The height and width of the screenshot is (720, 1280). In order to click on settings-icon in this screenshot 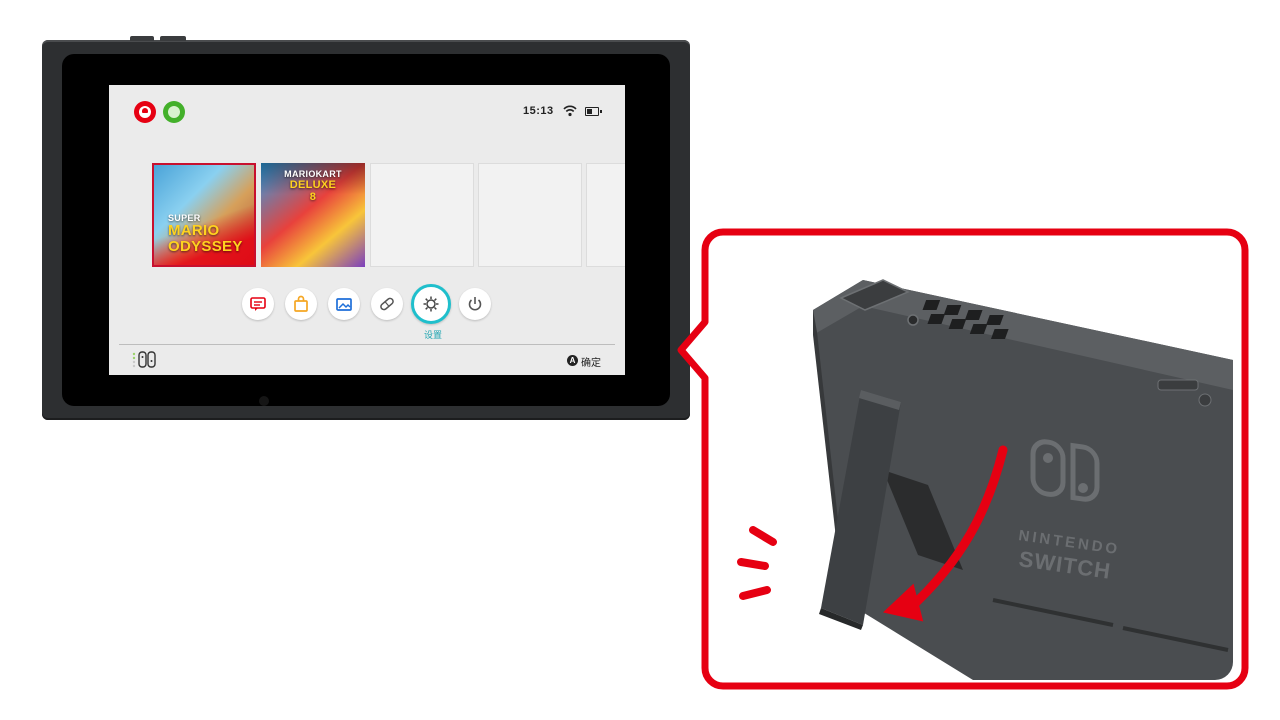, I will do `click(431, 304)`.